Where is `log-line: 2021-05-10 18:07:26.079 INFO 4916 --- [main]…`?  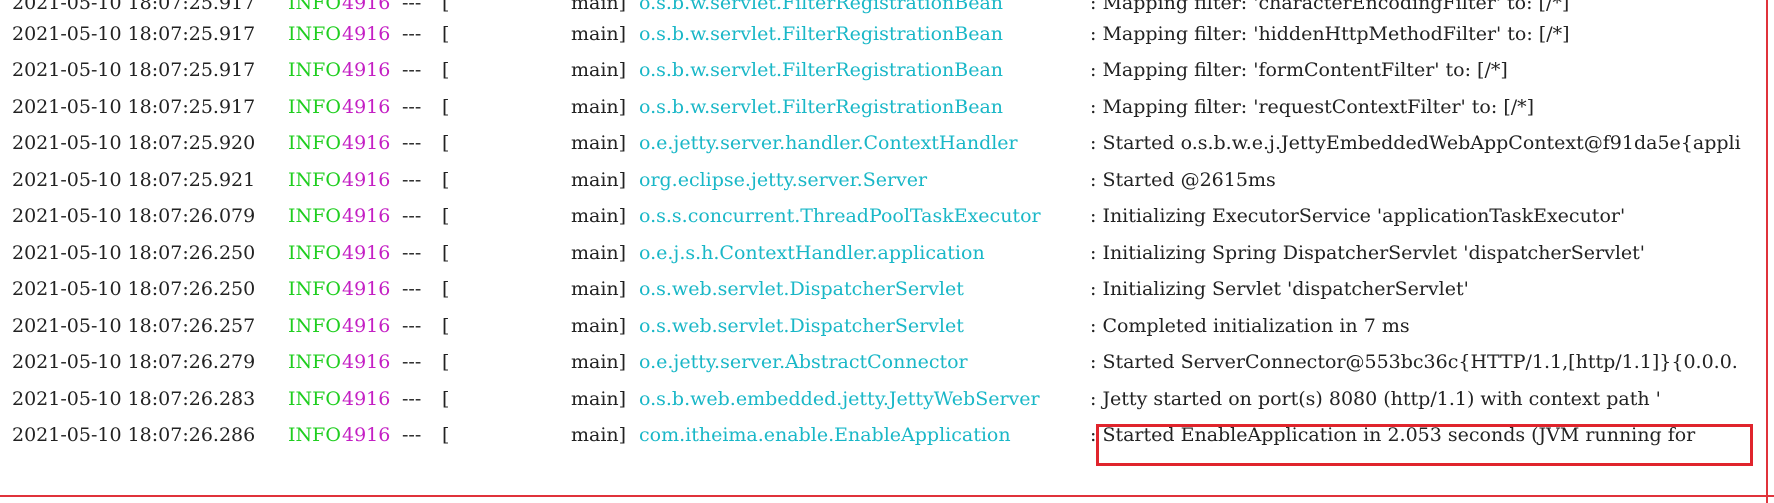
log-line: 2021-05-10 18:07:26.079 INFO 4916 --- [main]… is located at coordinates (883, 216).